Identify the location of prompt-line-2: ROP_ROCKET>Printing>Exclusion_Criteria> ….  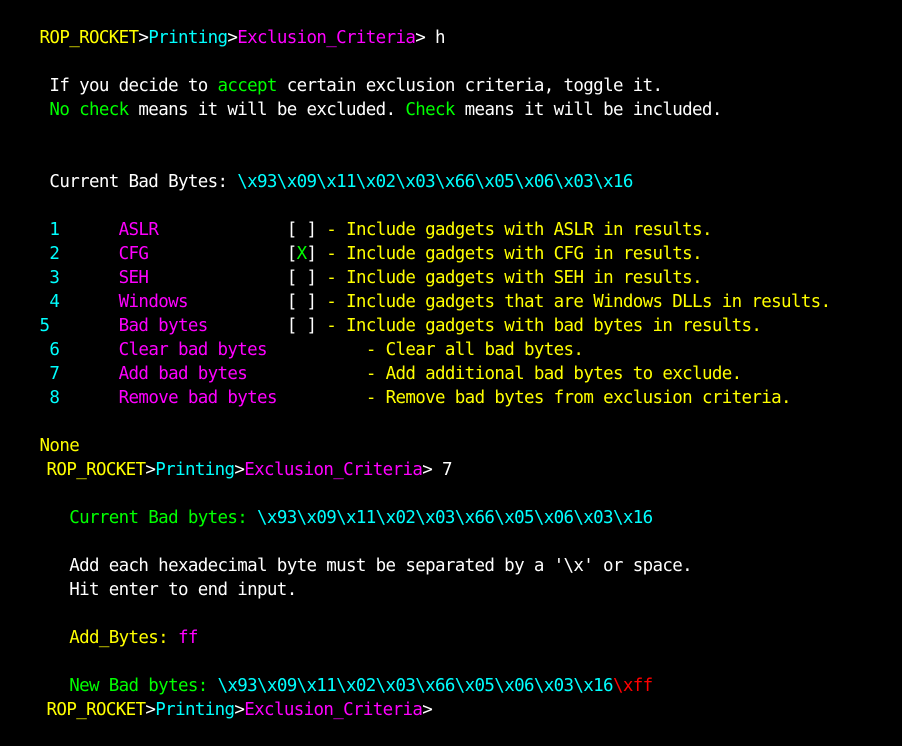
(230, 457).